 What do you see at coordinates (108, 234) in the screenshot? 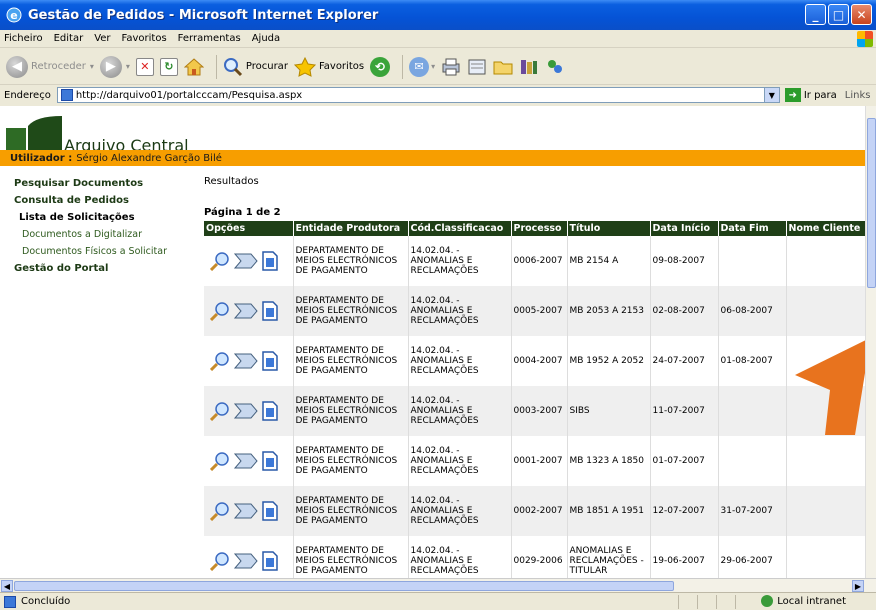
I see `sidebar-item-documentos-a-digitalizar: Documentos a Digitalizar` at bounding box center [108, 234].